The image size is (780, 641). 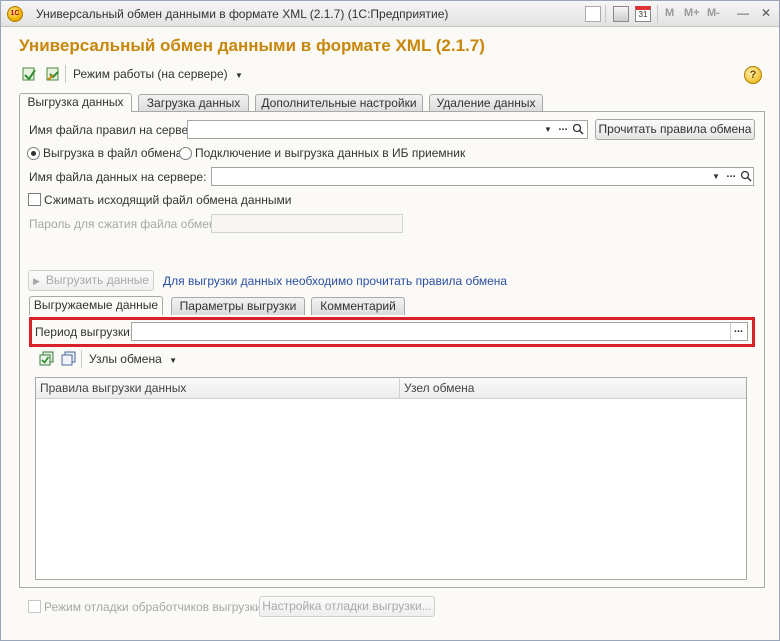 I want to click on compress-label: Сжимать исходящий файл обмена данными, so click(x=168, y=200).